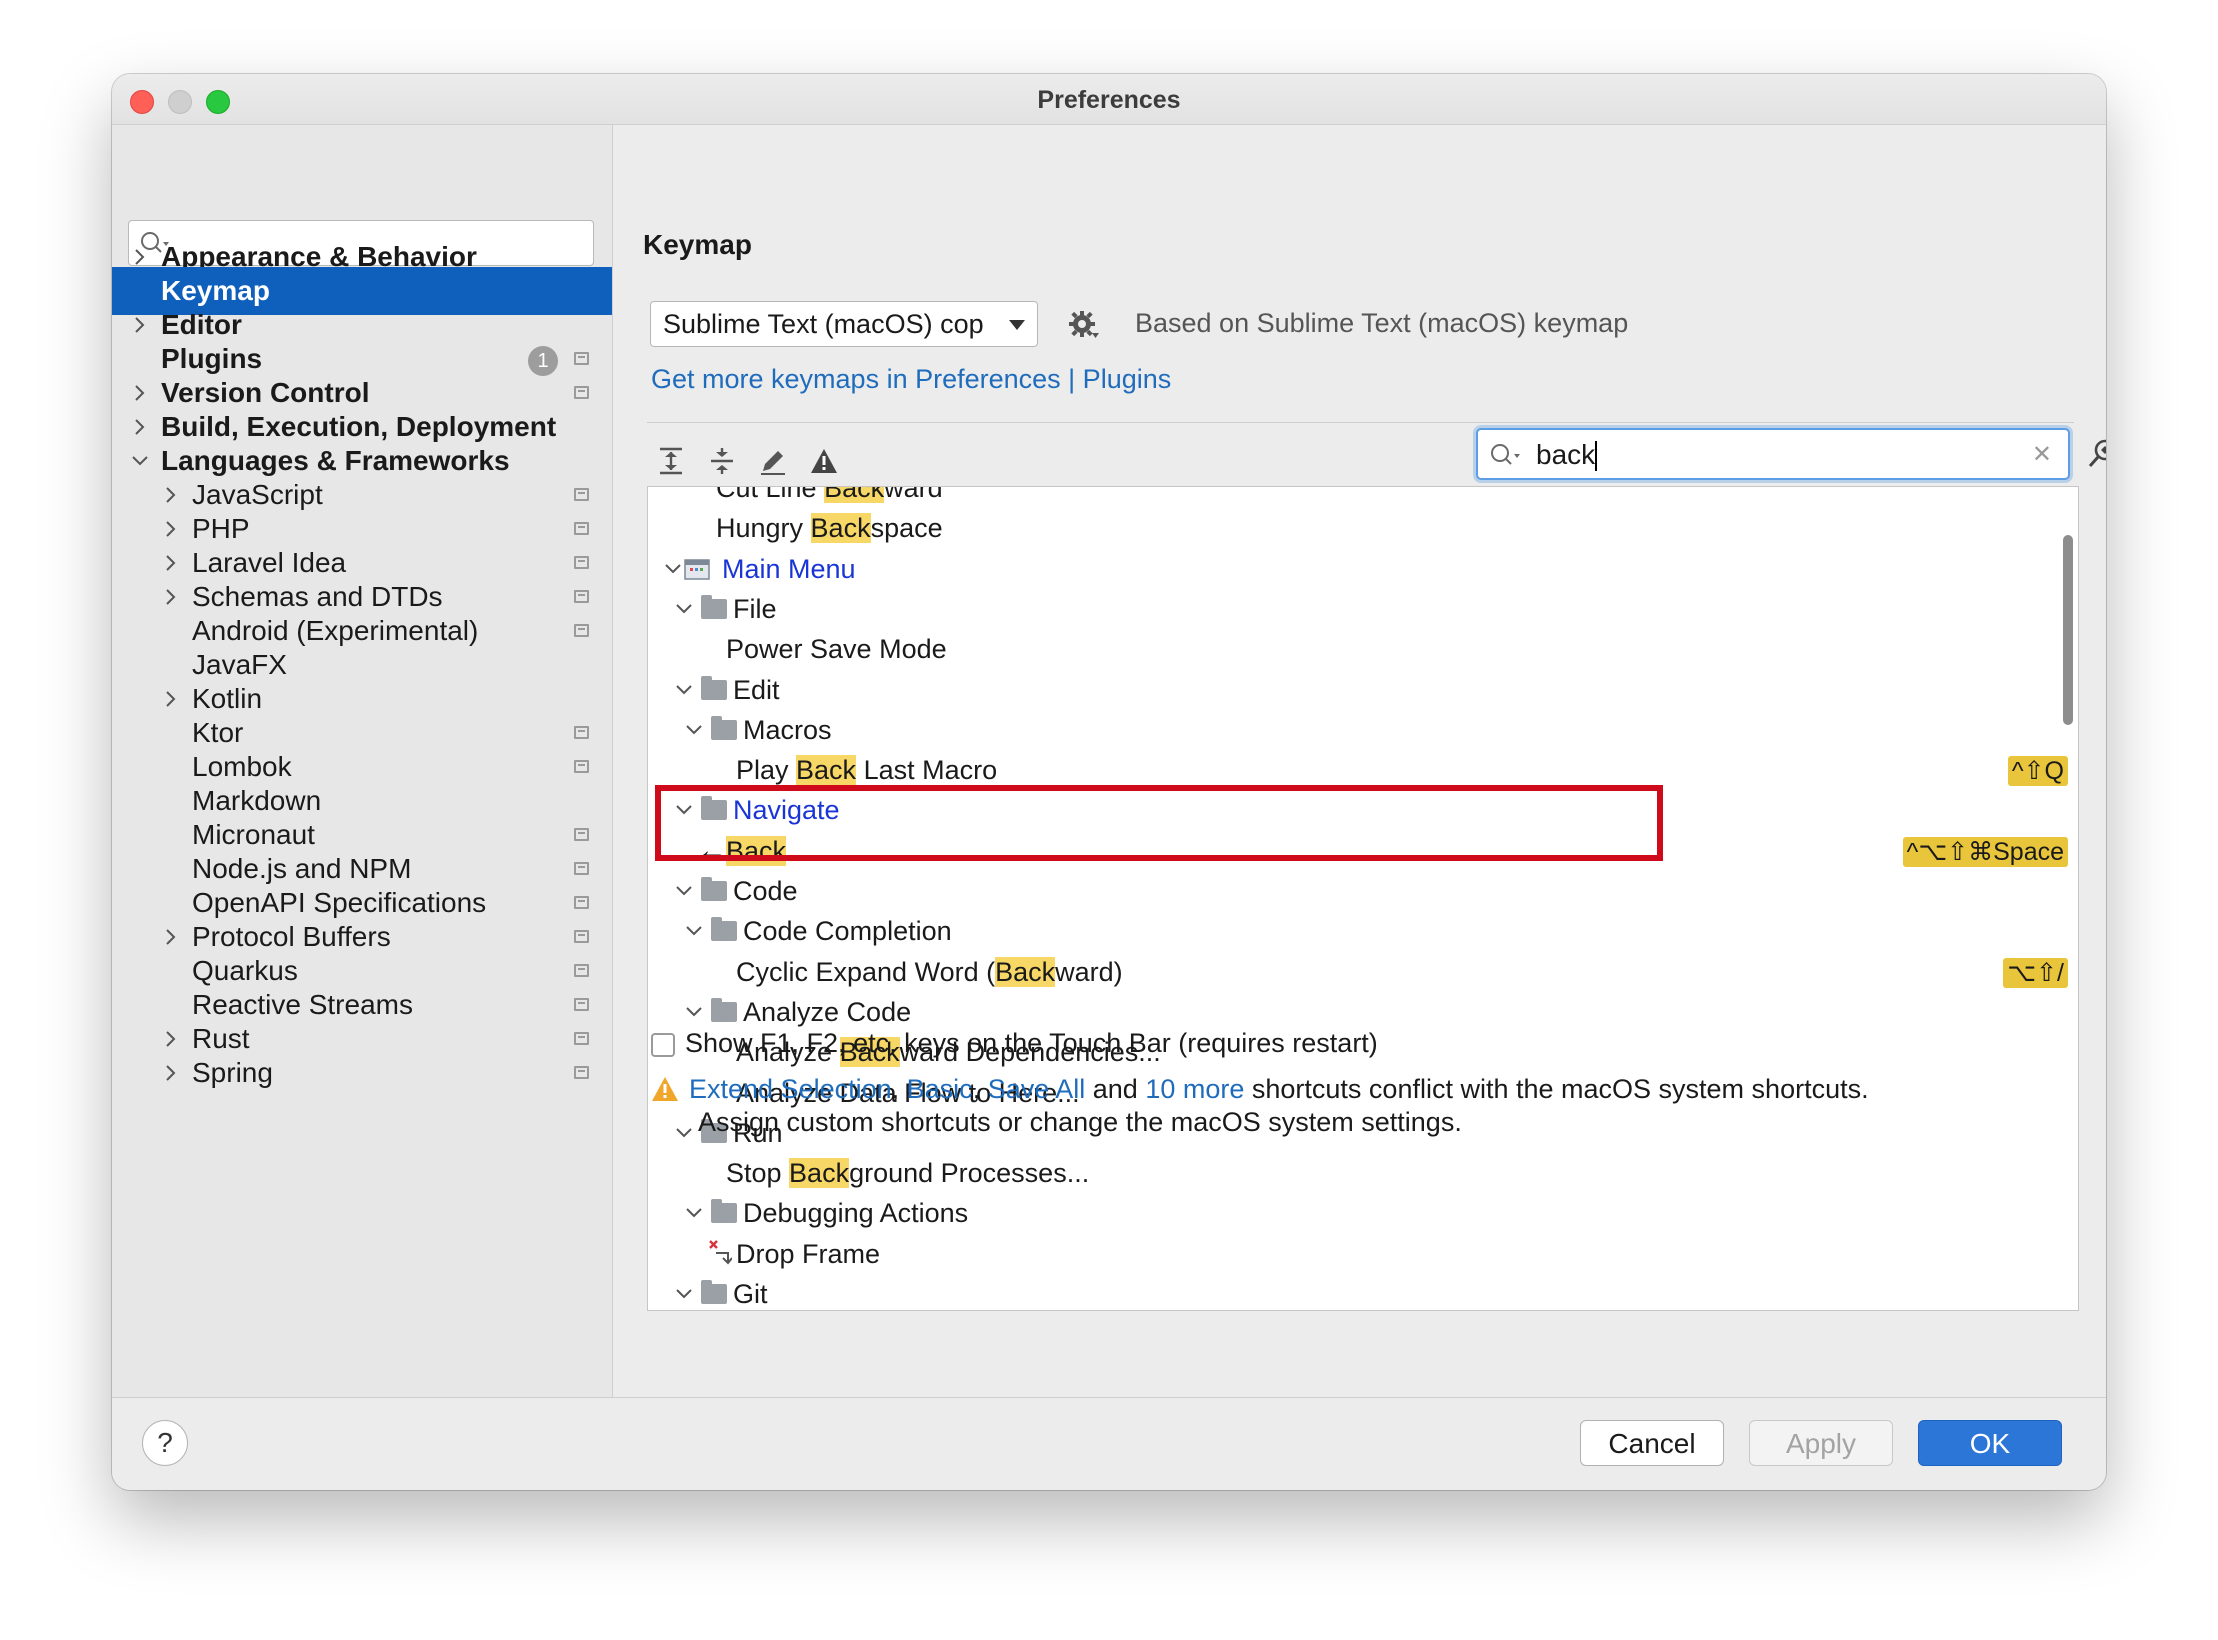 This screenshot has height=1640, width=2218. Describe the element at coordinates (826, 770) in the screenshot. I see `search-match-highlight: Back` at that location.